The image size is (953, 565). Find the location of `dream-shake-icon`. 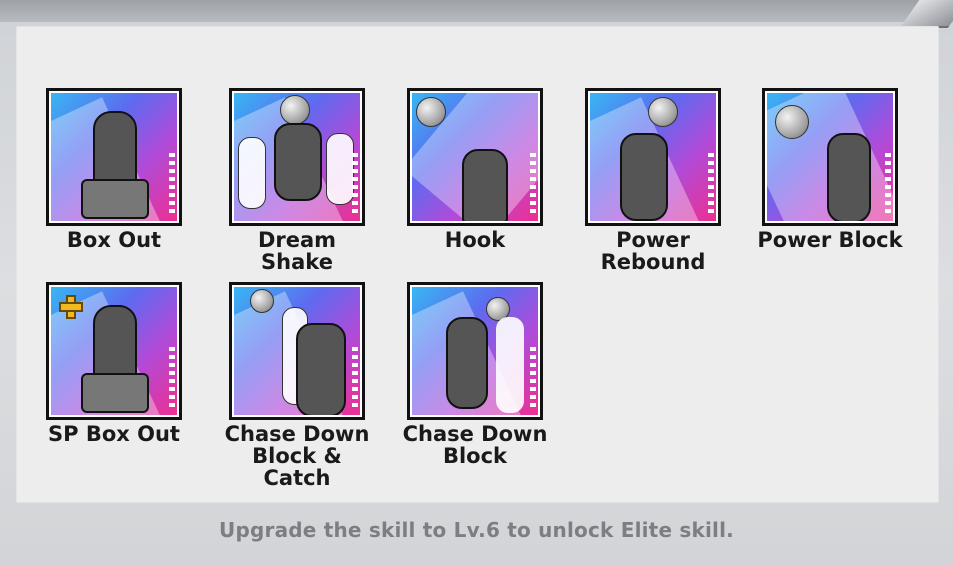

dream-shake-icon is located at coordinates (297, 157).